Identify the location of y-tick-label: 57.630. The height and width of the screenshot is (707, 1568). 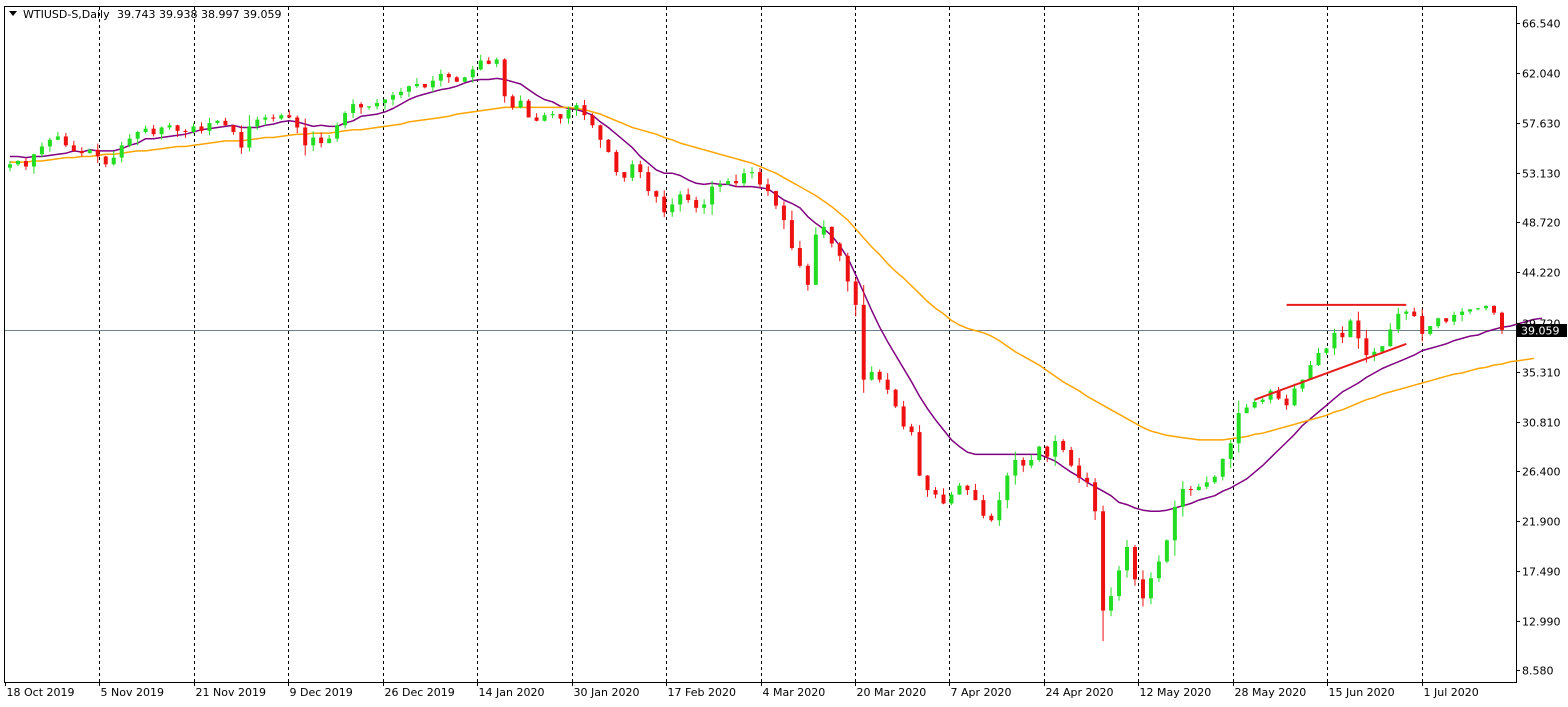
(1541, 124).